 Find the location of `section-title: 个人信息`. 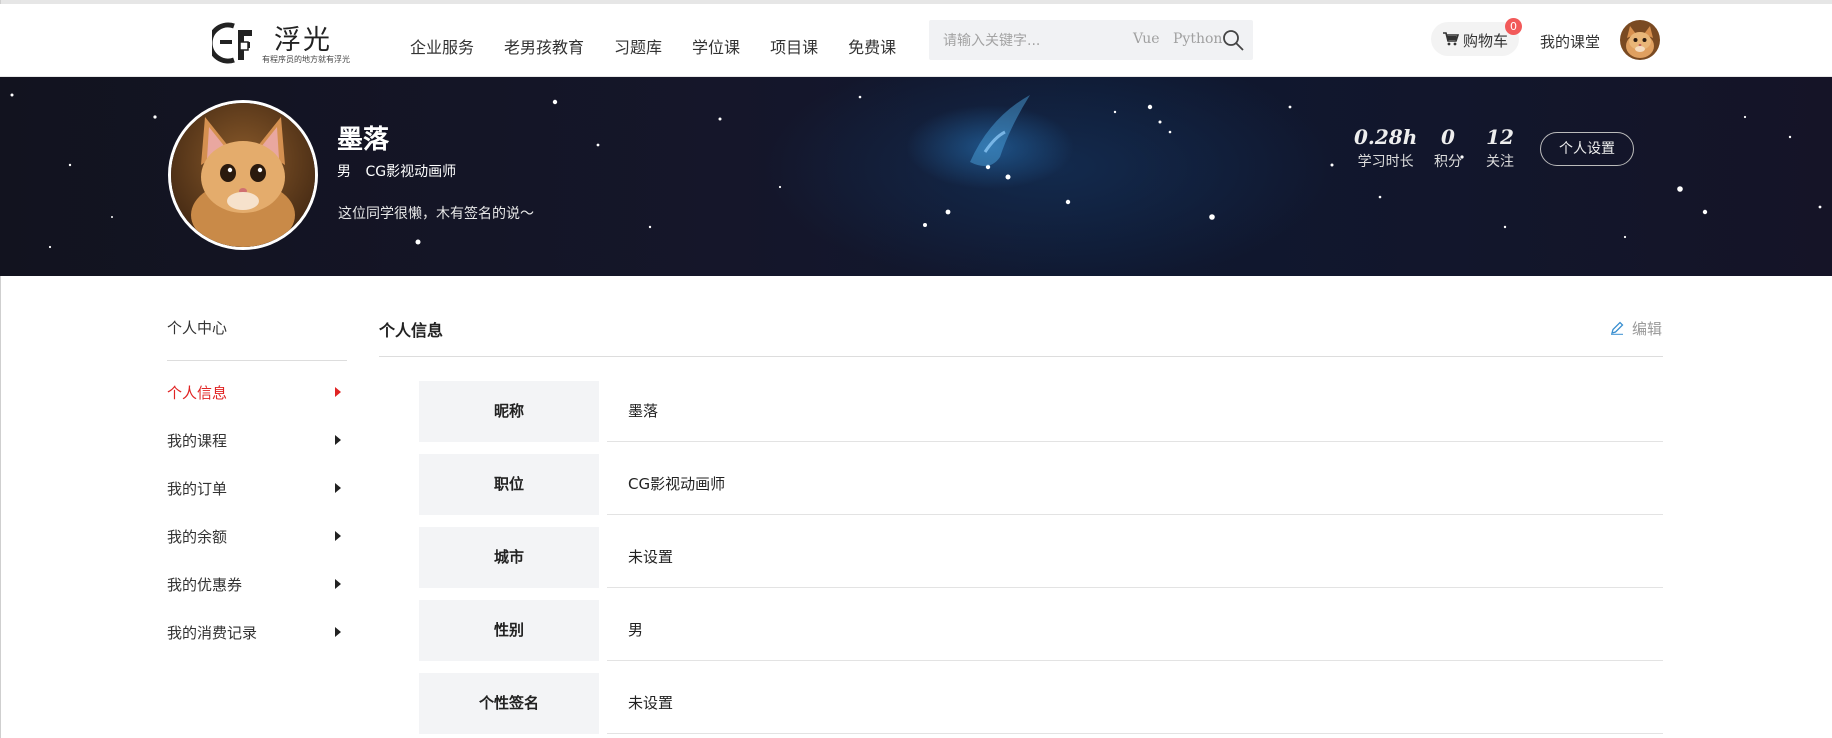

section-title: 个人信息 is located at coordinates (411, 330).